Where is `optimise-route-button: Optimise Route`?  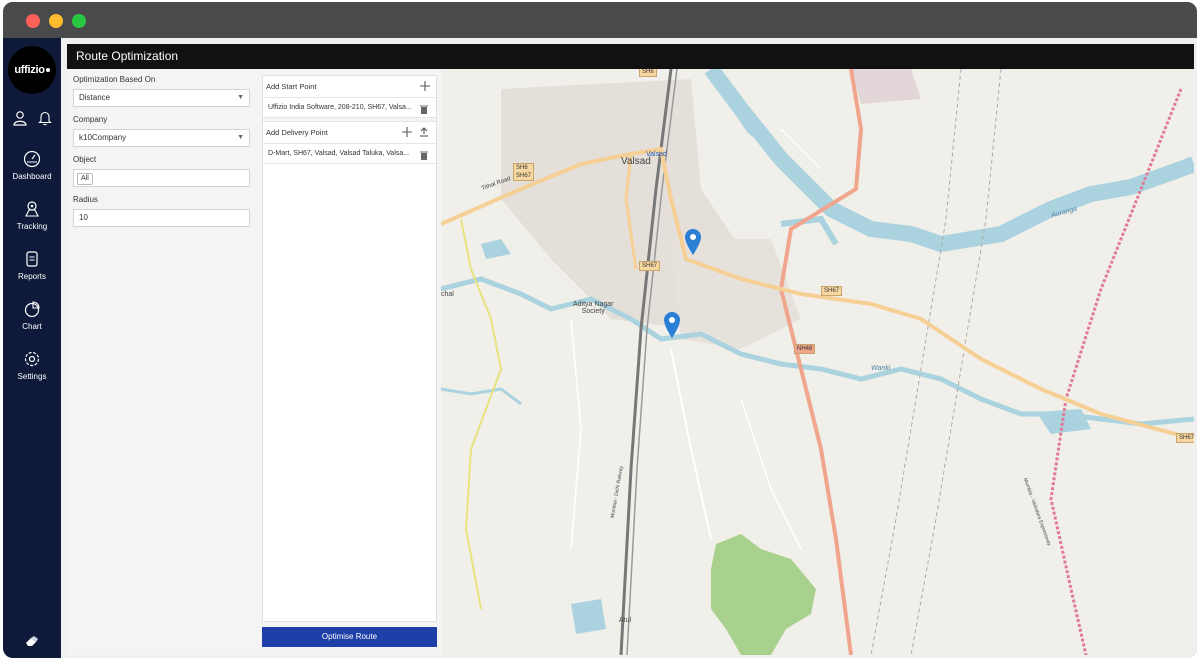
optimise-route-button: Optimise Route is located at coordinates (349, 637).